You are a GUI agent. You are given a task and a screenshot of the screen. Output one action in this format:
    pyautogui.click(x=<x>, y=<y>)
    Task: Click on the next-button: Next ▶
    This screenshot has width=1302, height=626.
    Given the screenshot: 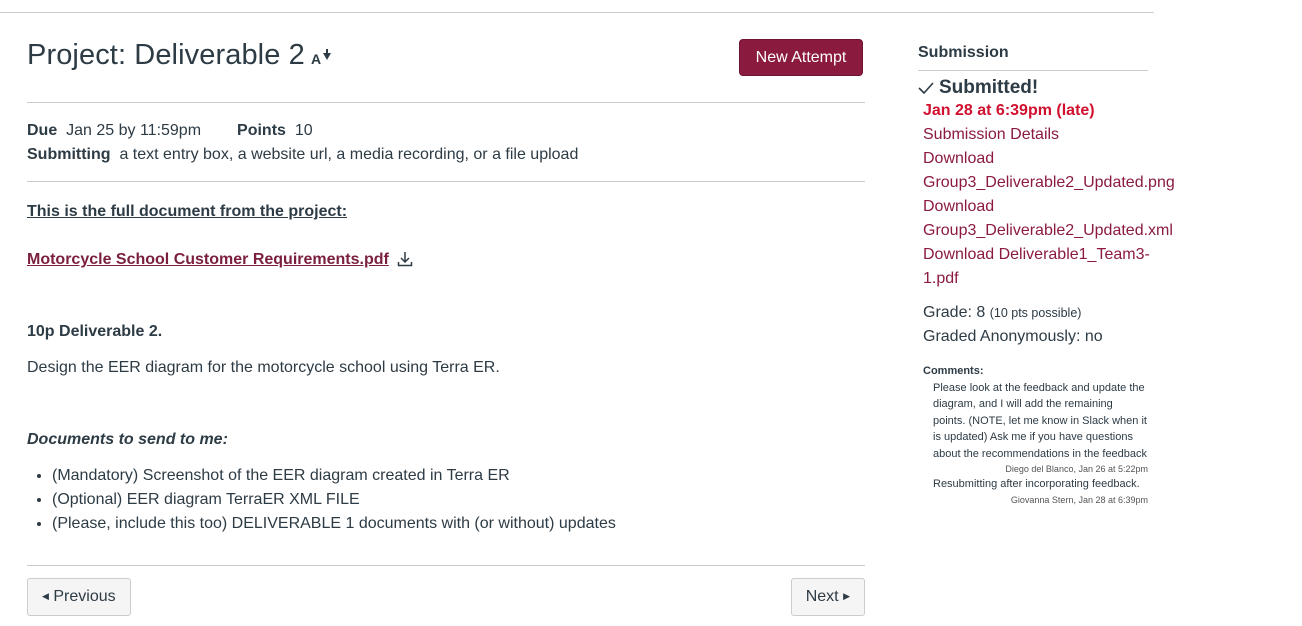 What is the action you would take?
    pyautogui.click(x=827, y=597)
    